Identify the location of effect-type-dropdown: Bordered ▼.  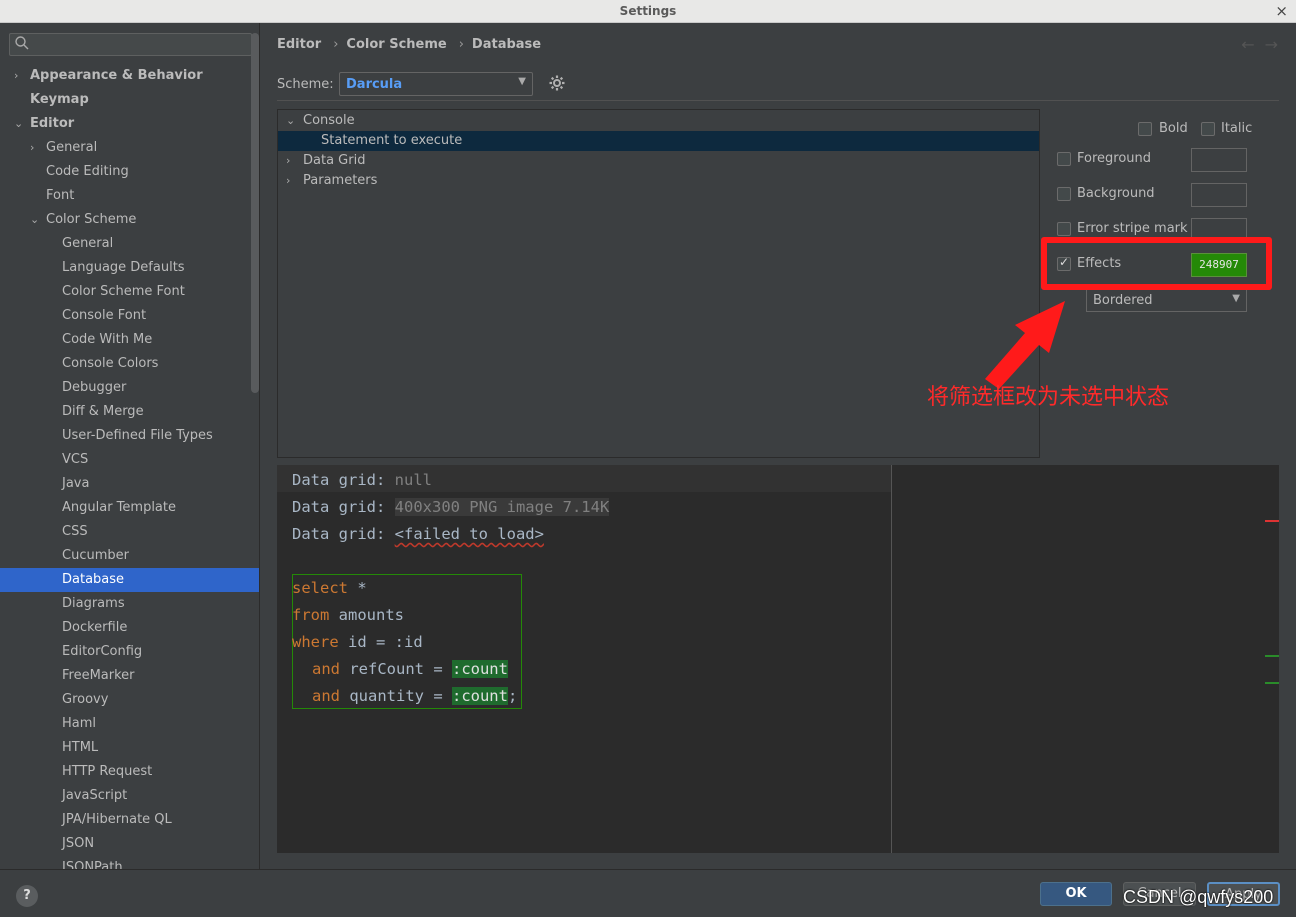
(1166, 300).